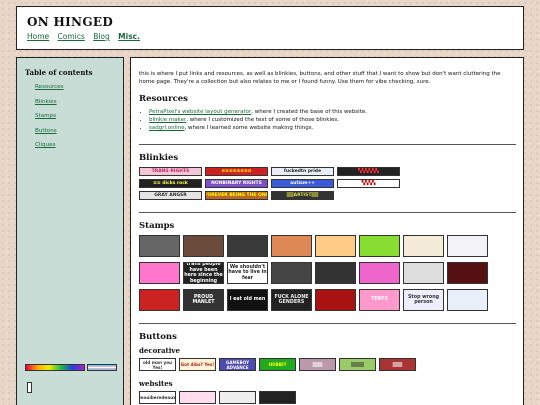 The height and width of the screenshot is (405, 540). What do you see at coordinates (270, 28) in the screenshot?
I see `site-header: ON HINGED Home Comics Blog Misc.` at bounding box center [270, 28].